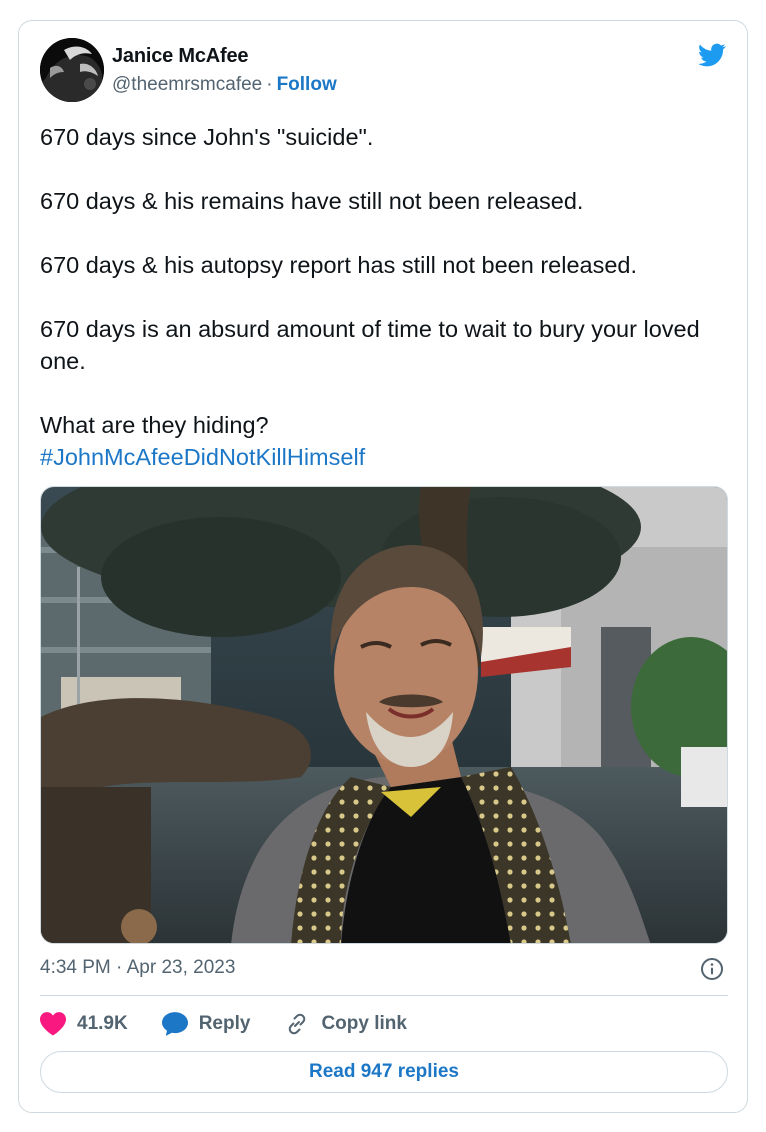 This screenshot has height=1132, width=766. Describe the element at coordinates (207, 137) in the screenshot. I see `tweet-paragraph: 670 days since John's "suicide".` at that location.